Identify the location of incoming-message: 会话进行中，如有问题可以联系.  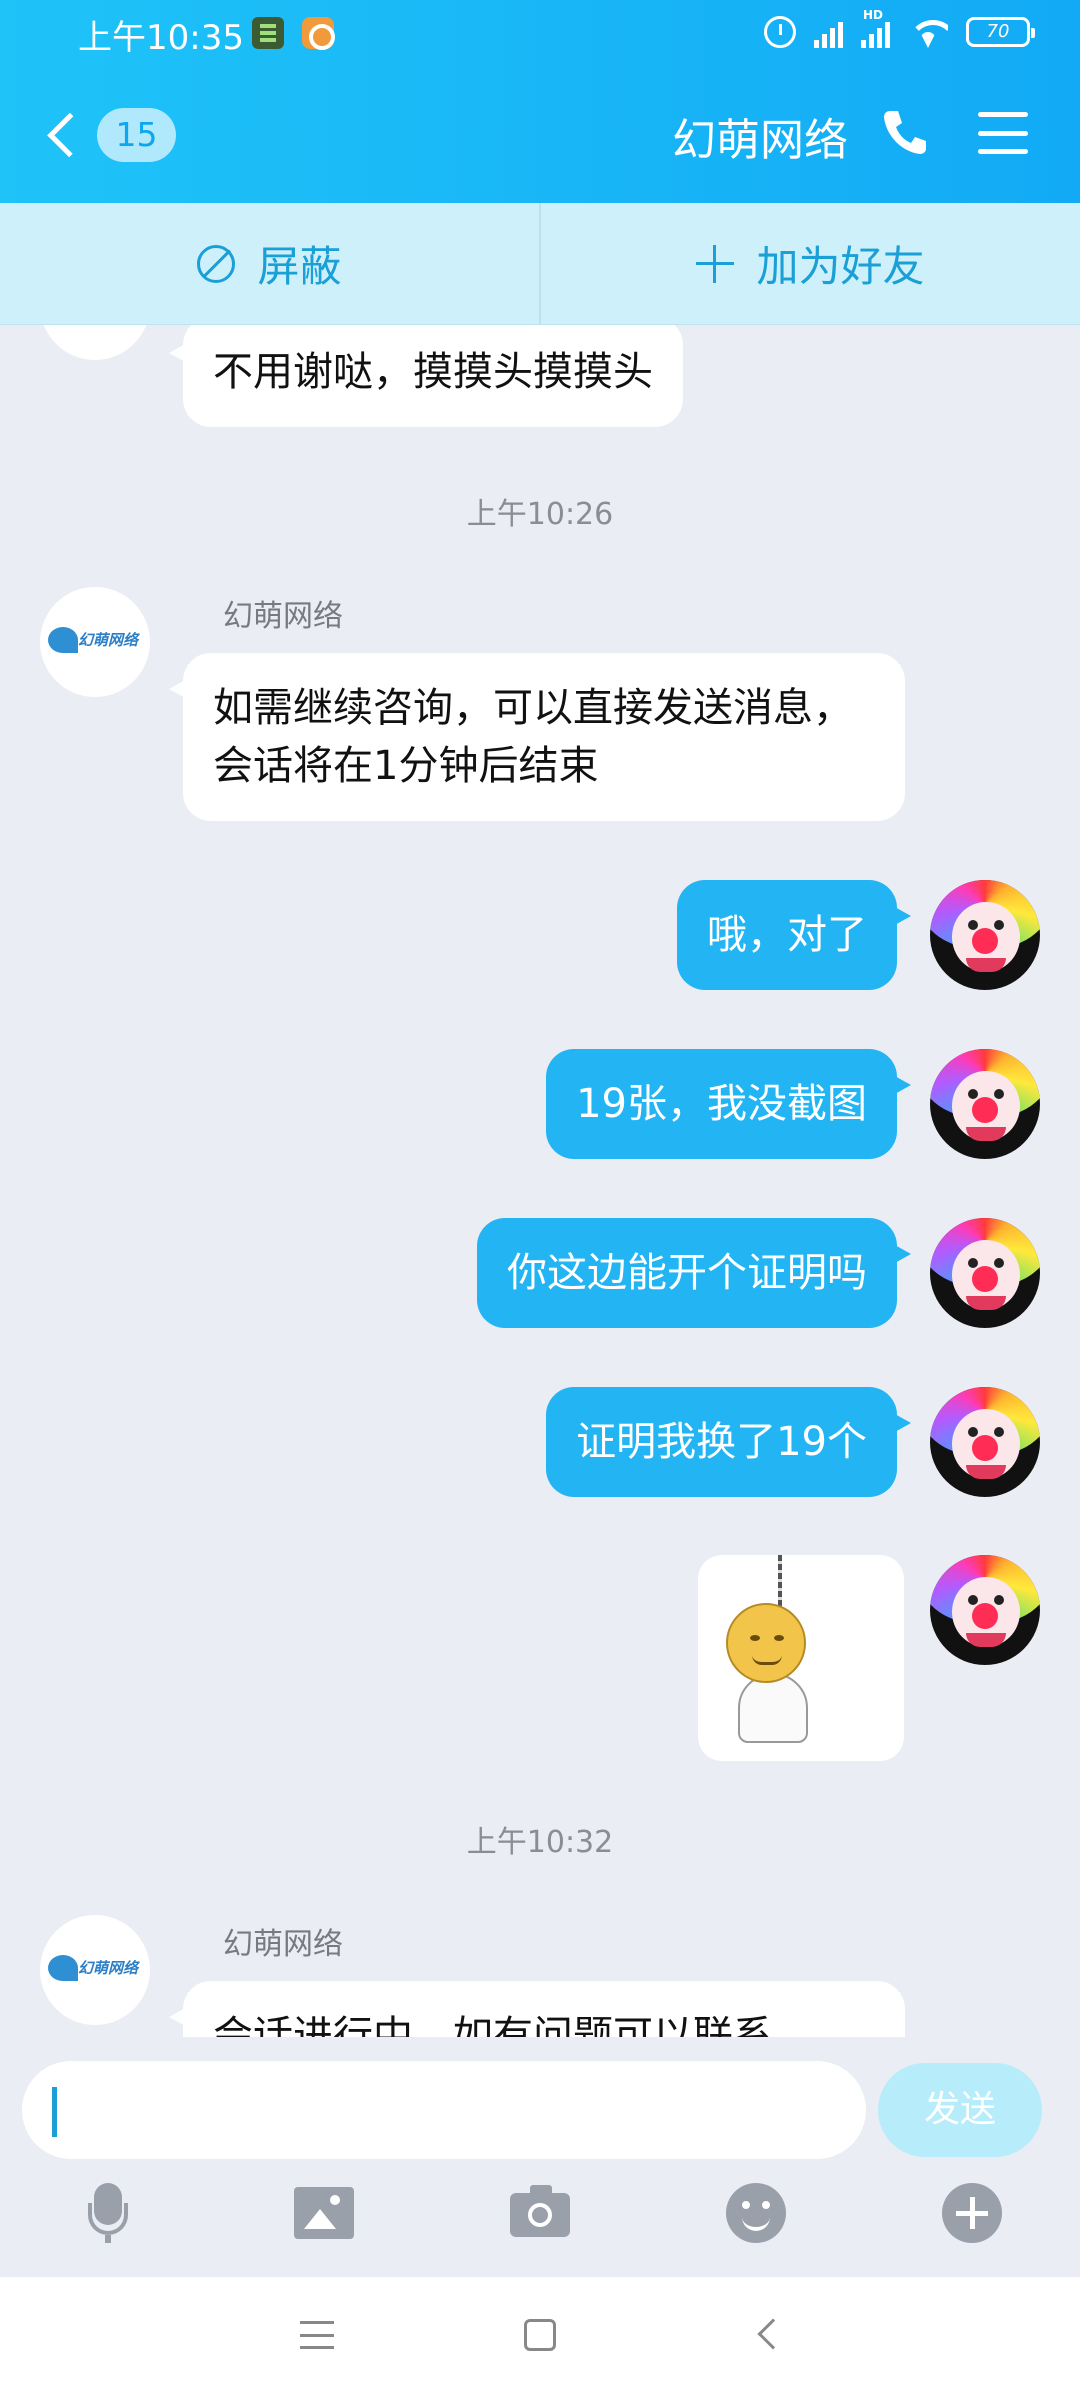
(537, 2009).